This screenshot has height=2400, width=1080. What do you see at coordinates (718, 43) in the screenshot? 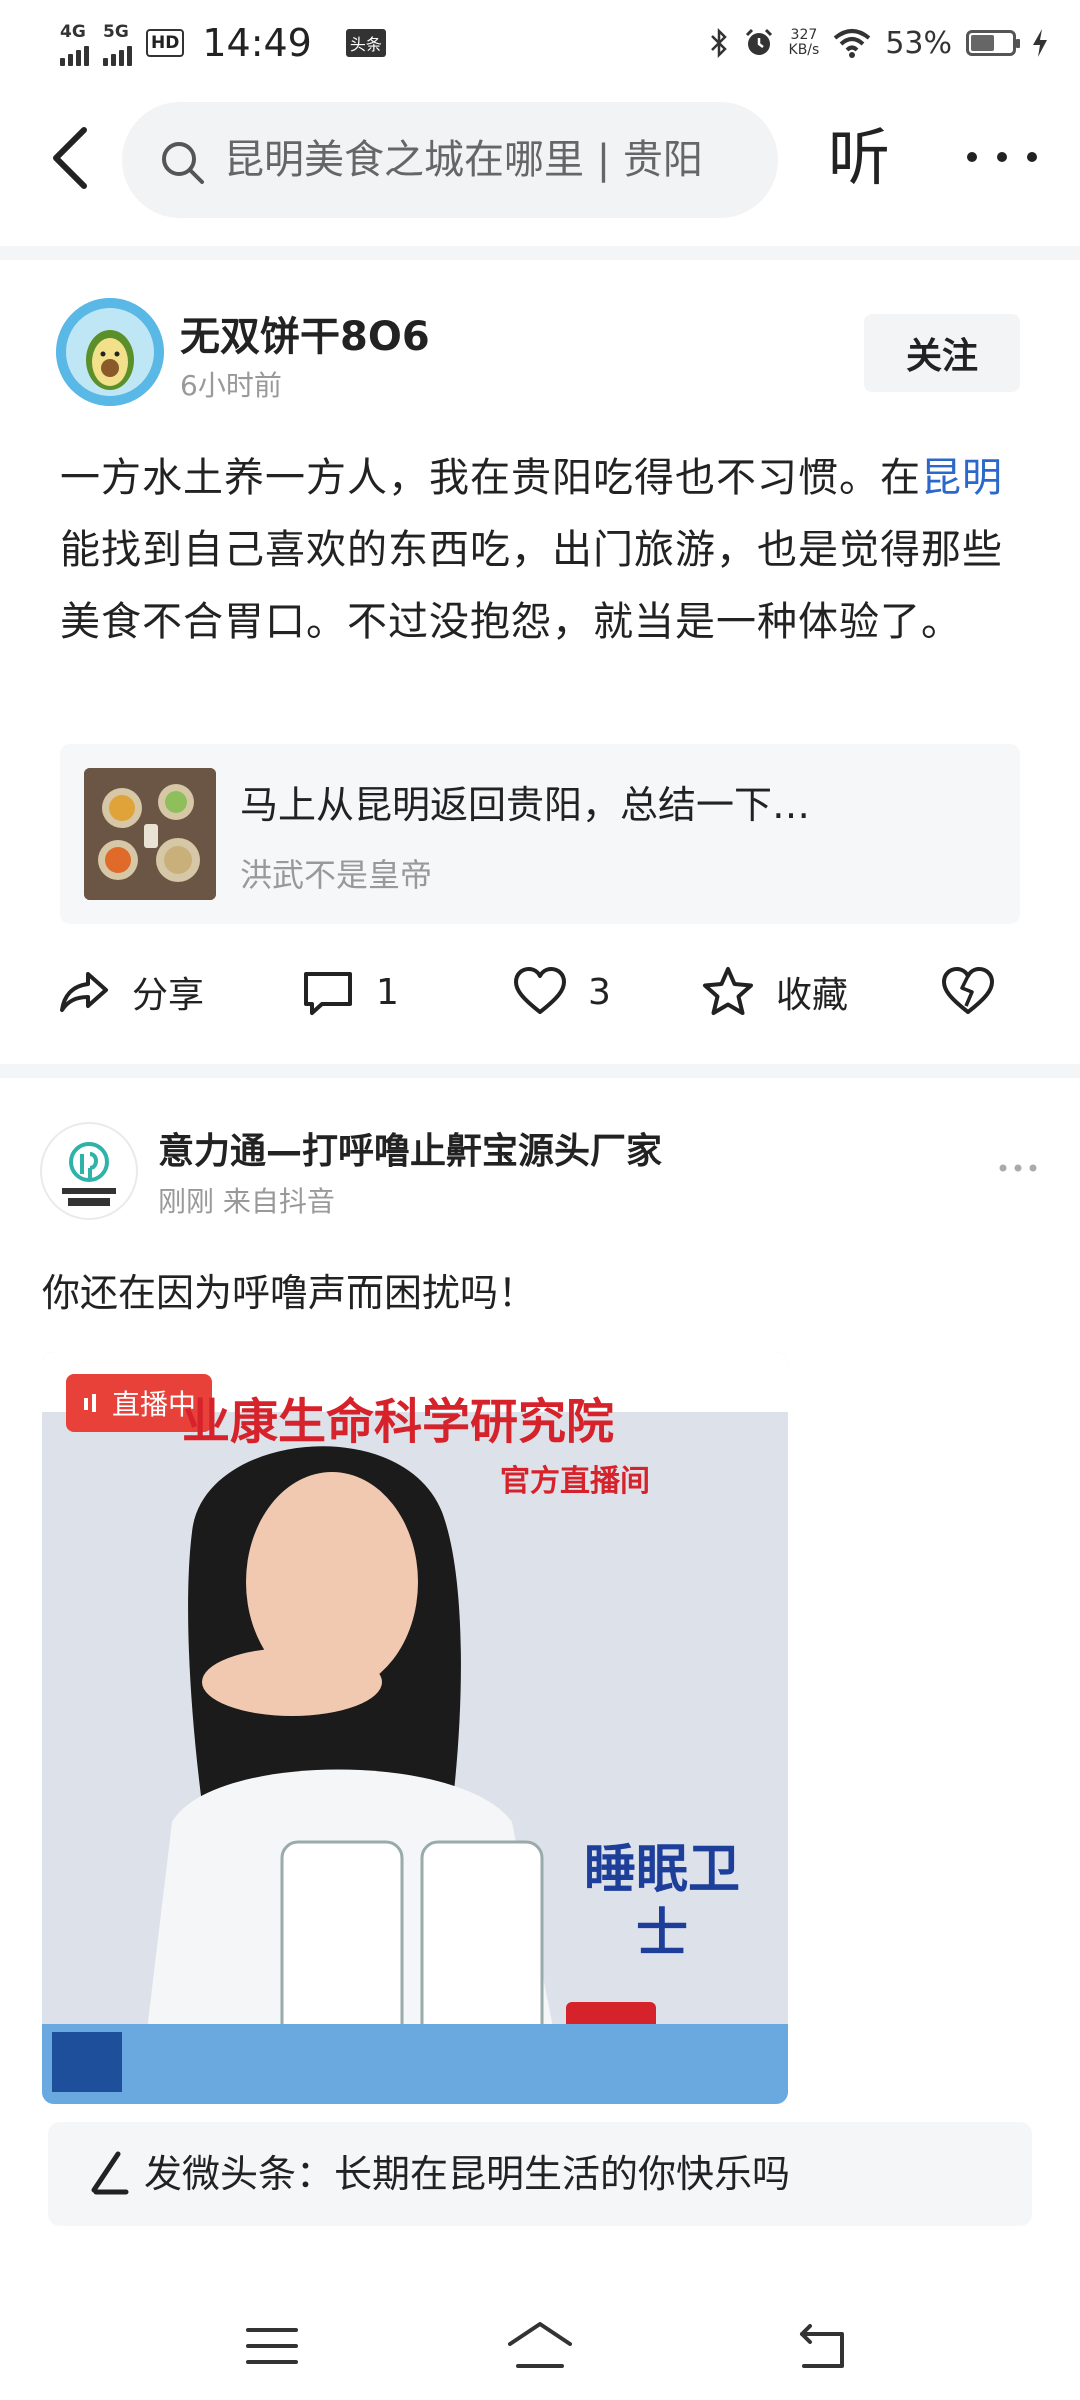
I see `bluetooth-icon` at bounding box center [718, 43].